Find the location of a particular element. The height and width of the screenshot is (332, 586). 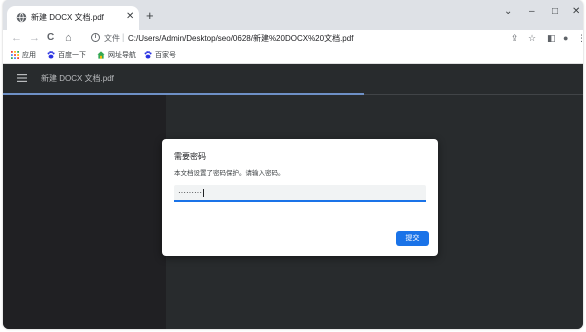

apps-grid-icon is located at coordinates (15, 55).